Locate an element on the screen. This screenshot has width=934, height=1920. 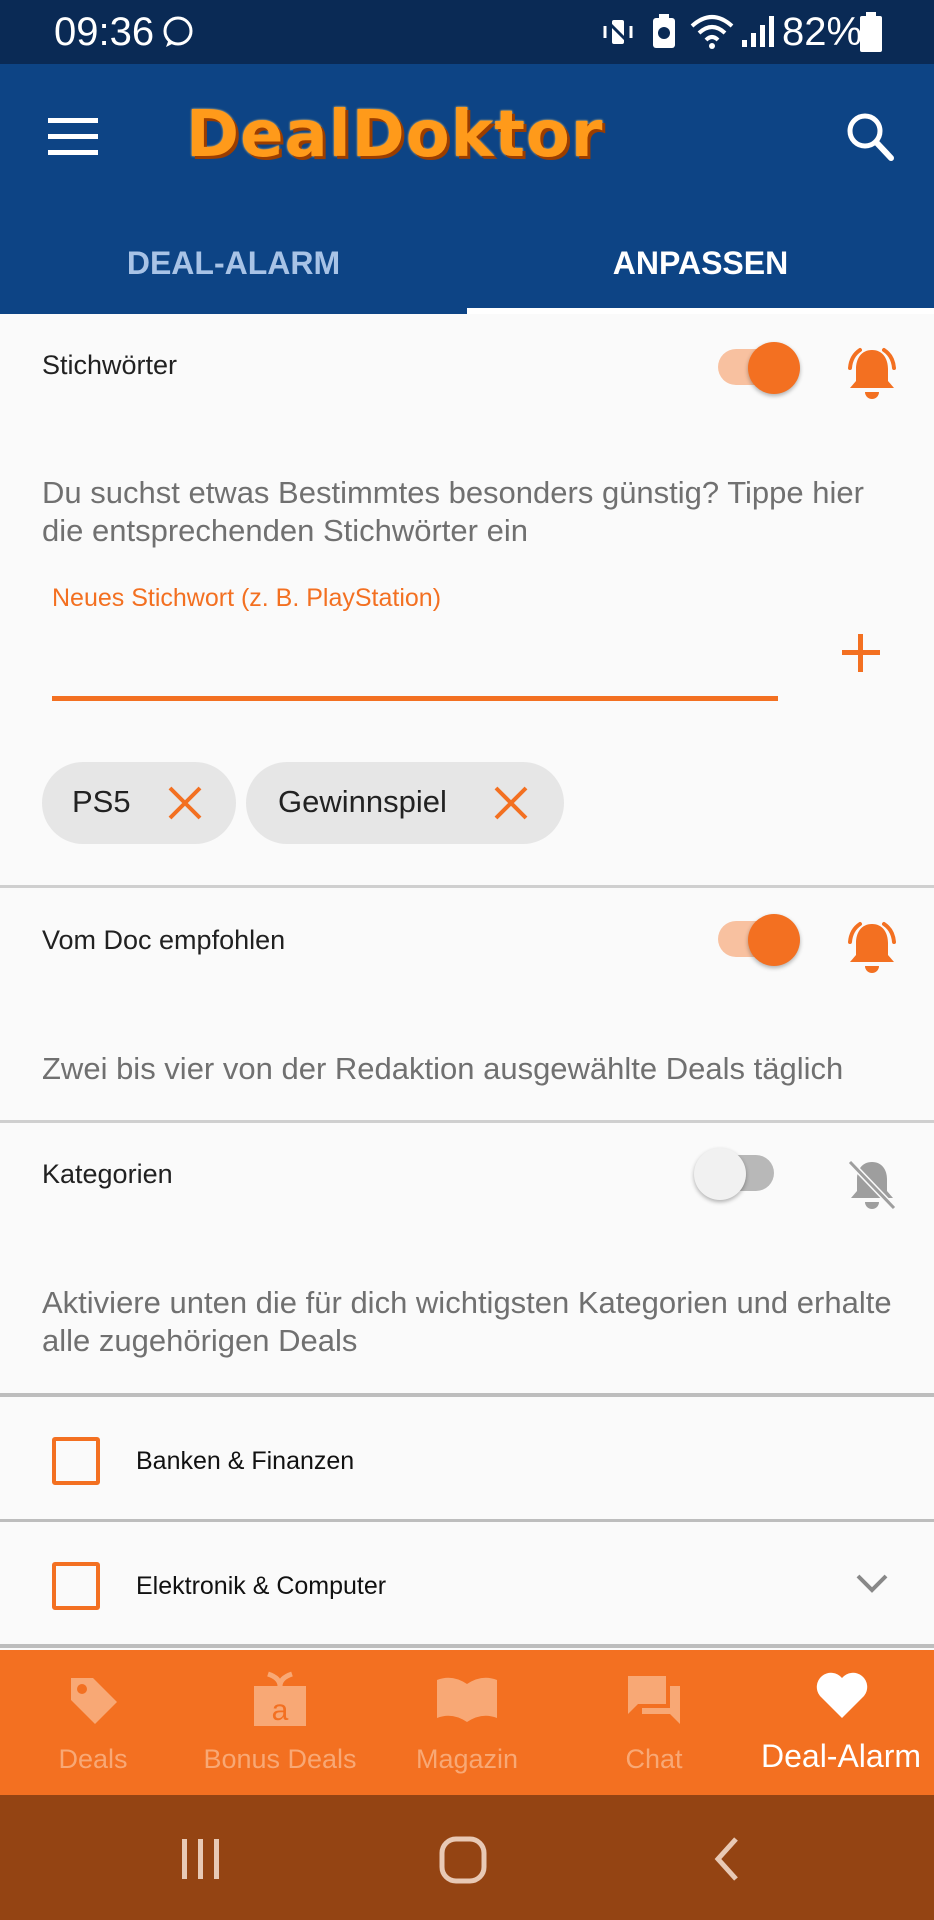
whatsapp-icon is located at coordinates (178, 31).